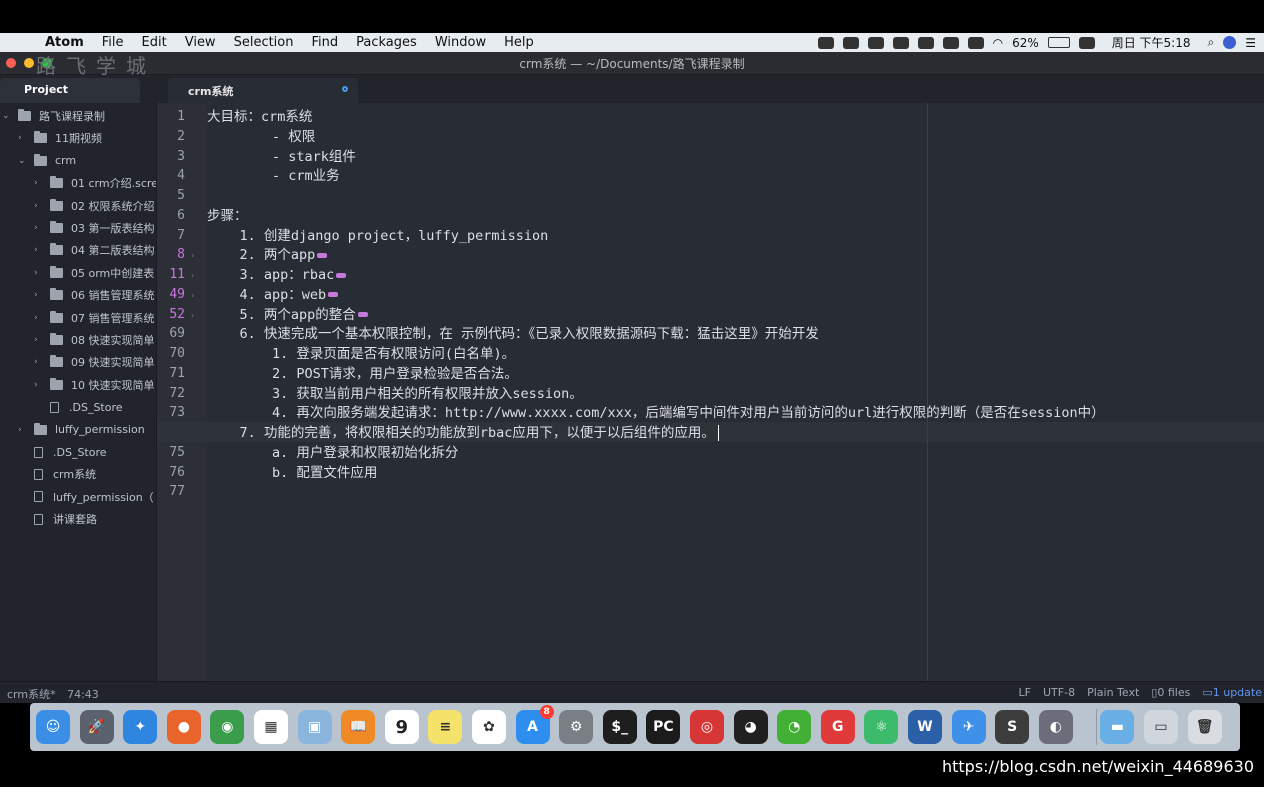 The width and height of the screenshot is (1264, 787). Describe the element at coordinates (345, 89) in the screenshot. I see `modified-indicator-icon` at that location.